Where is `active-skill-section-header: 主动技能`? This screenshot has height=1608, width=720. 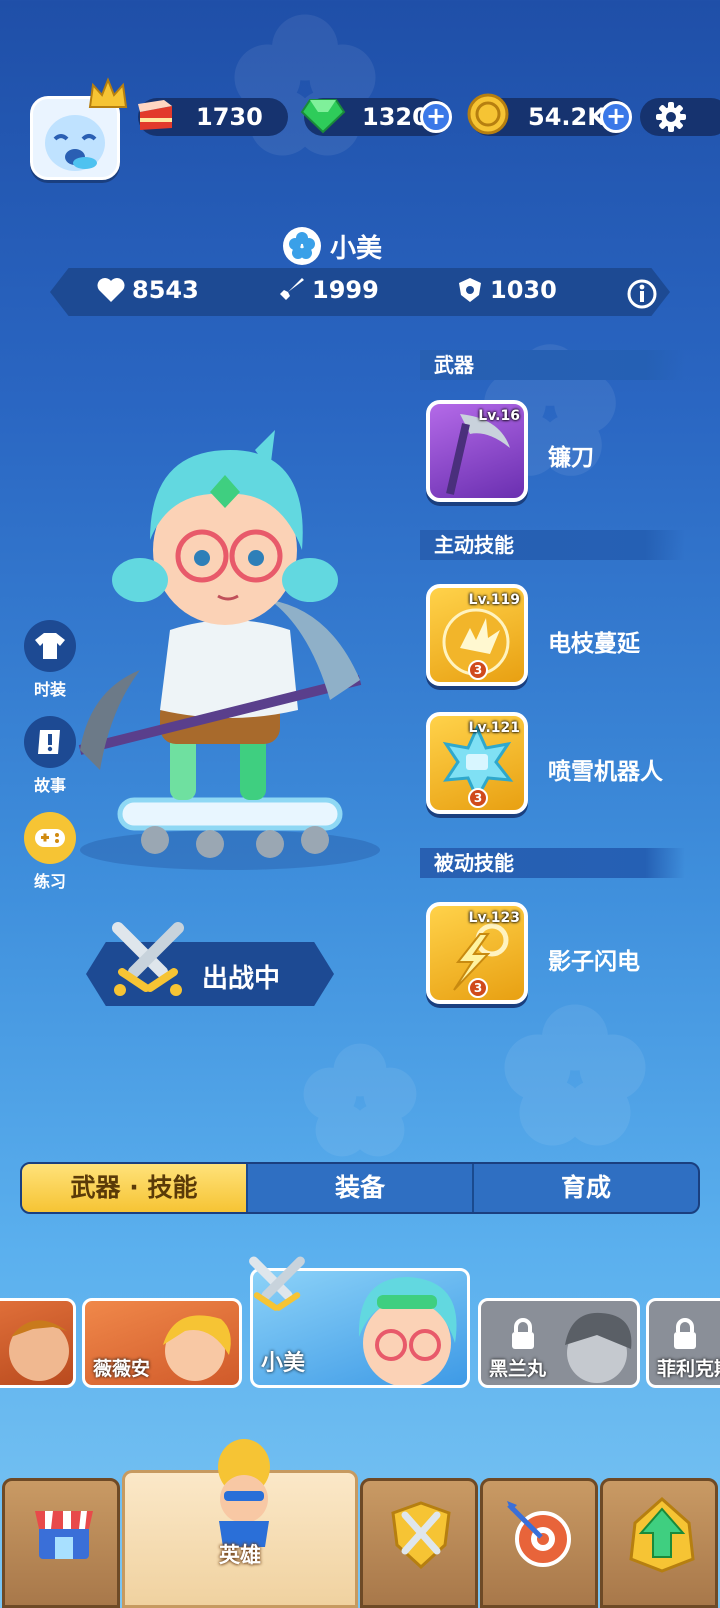 active-skill-section-header: 主动技能 is located at coordinates (552, 545).